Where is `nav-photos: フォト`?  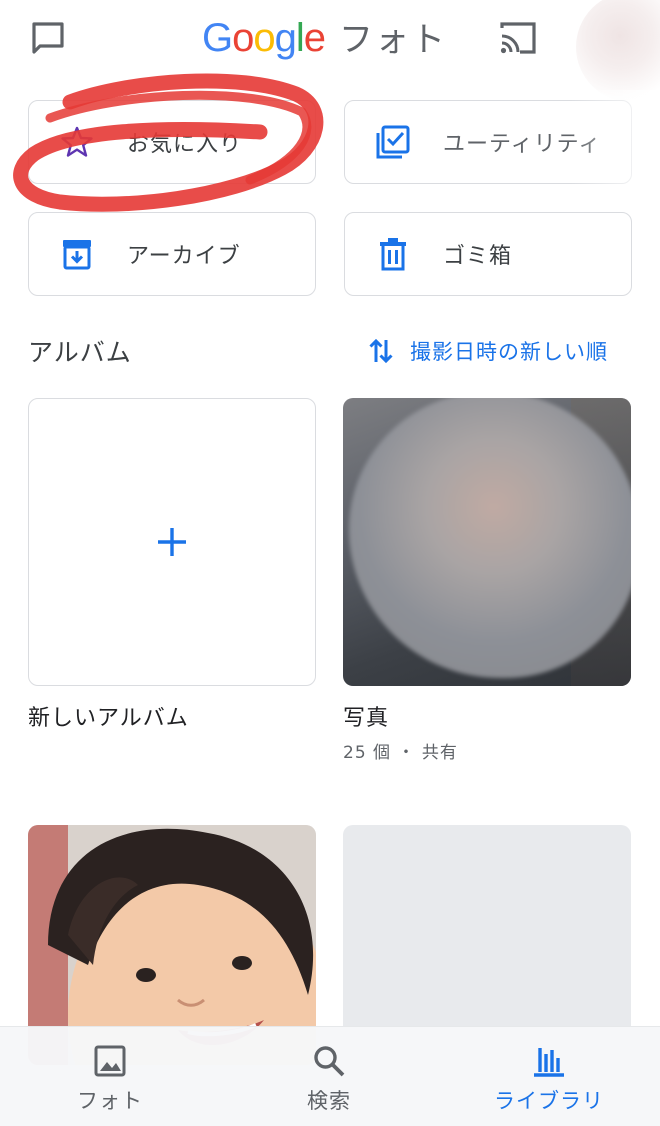 nav-photos: フォト is located at coordinates (110, 1076).